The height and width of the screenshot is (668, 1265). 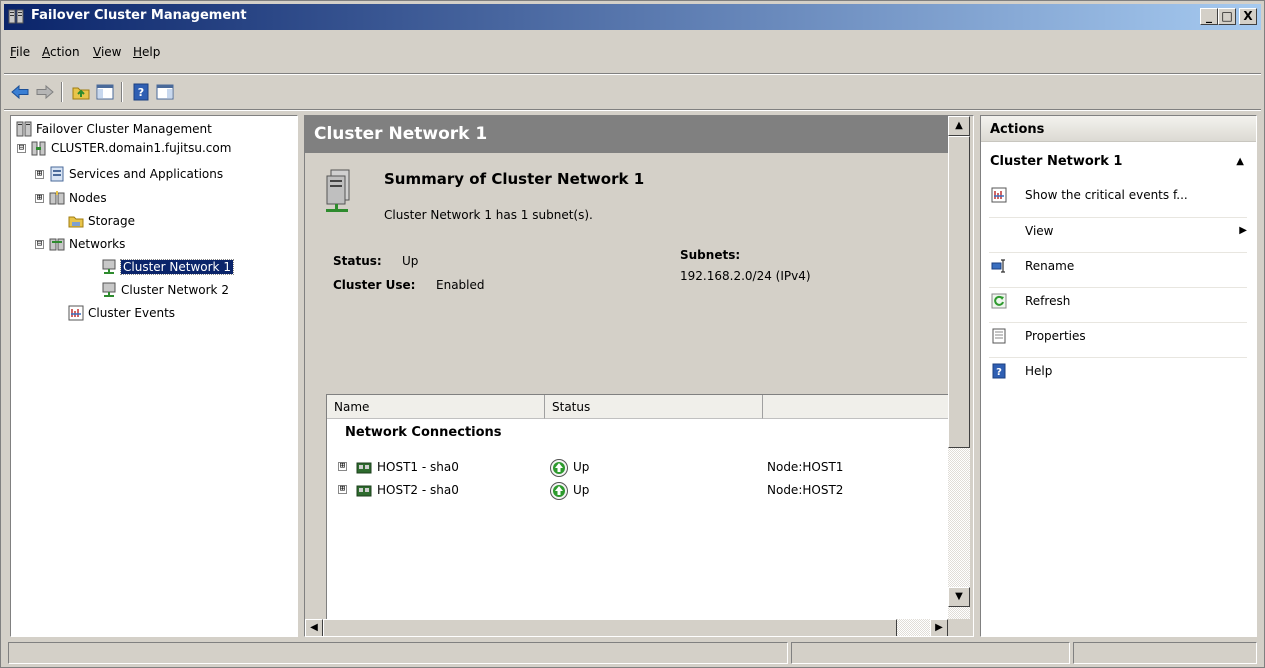 What do you see at coordinates (930, 653) in the screenshot?
I see `status-panel-secondary` at bounding box center [930, 653].